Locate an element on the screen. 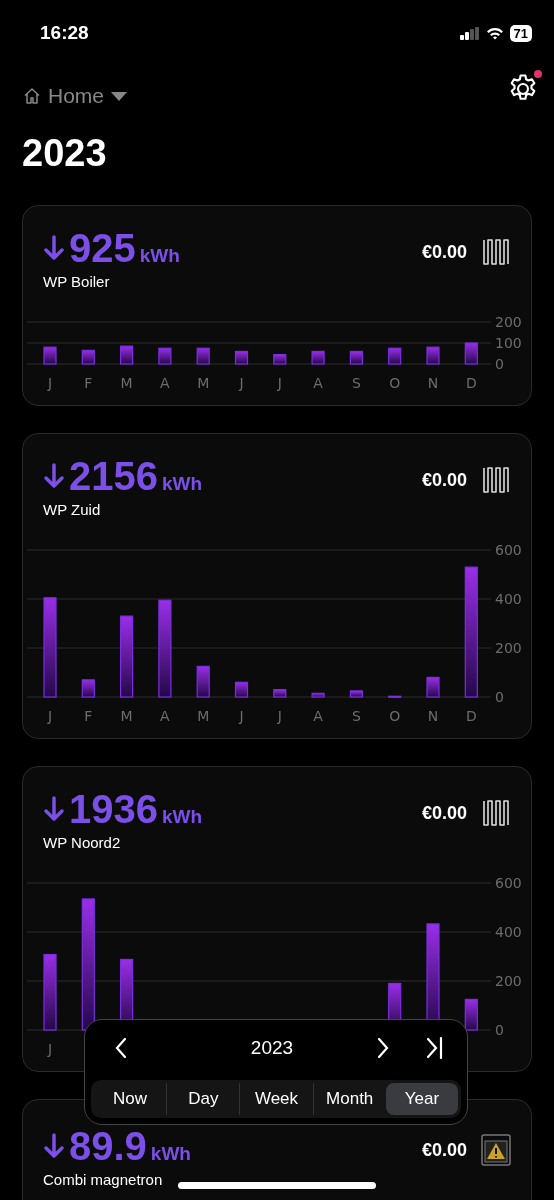 This screenshot has height=1200, width=554. axis-tick-label: 100 is located at coordinates (508, 343).